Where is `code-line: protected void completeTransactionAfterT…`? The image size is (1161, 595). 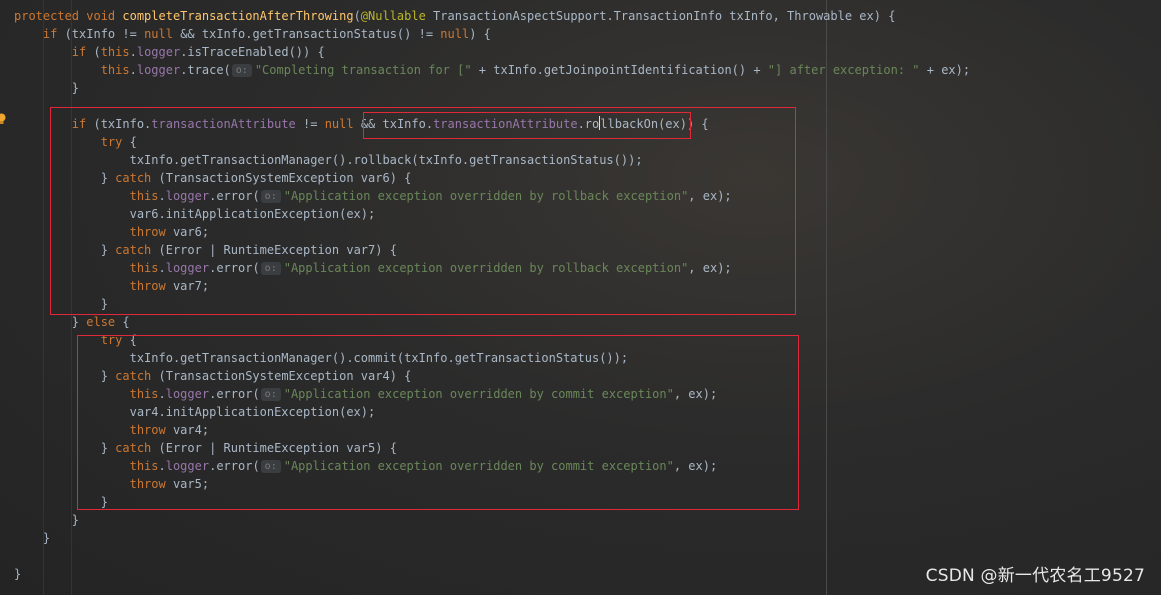 code-line: protected void completeTransactionAfterT… is located at coordinates (454, 16).